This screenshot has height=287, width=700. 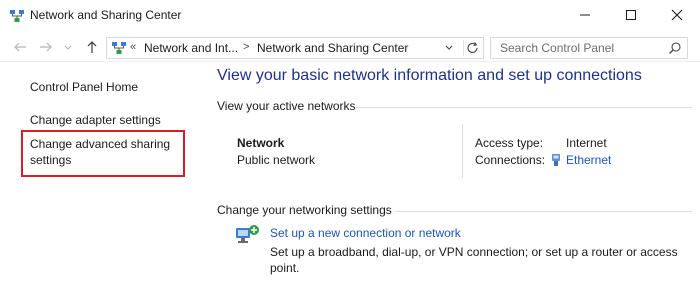 I want to click on breadcrumb-overflow: «, so click(x=133, y=47).